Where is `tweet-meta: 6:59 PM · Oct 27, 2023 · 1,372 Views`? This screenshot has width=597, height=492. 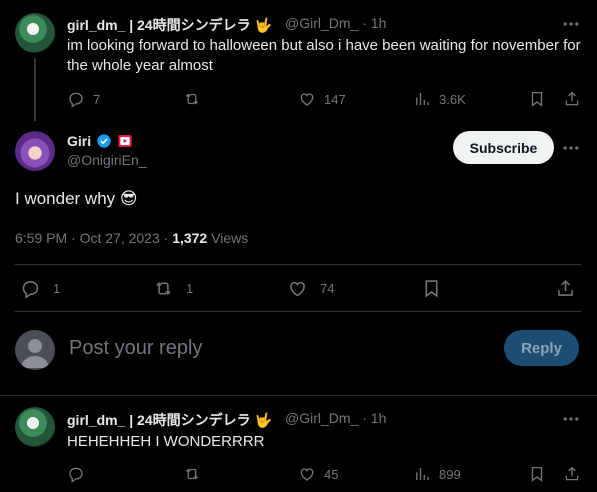 tweet-meta: 6:59 PM · Oct 27, 2023 · 1,372 Views is located at coordinates (131, 238).